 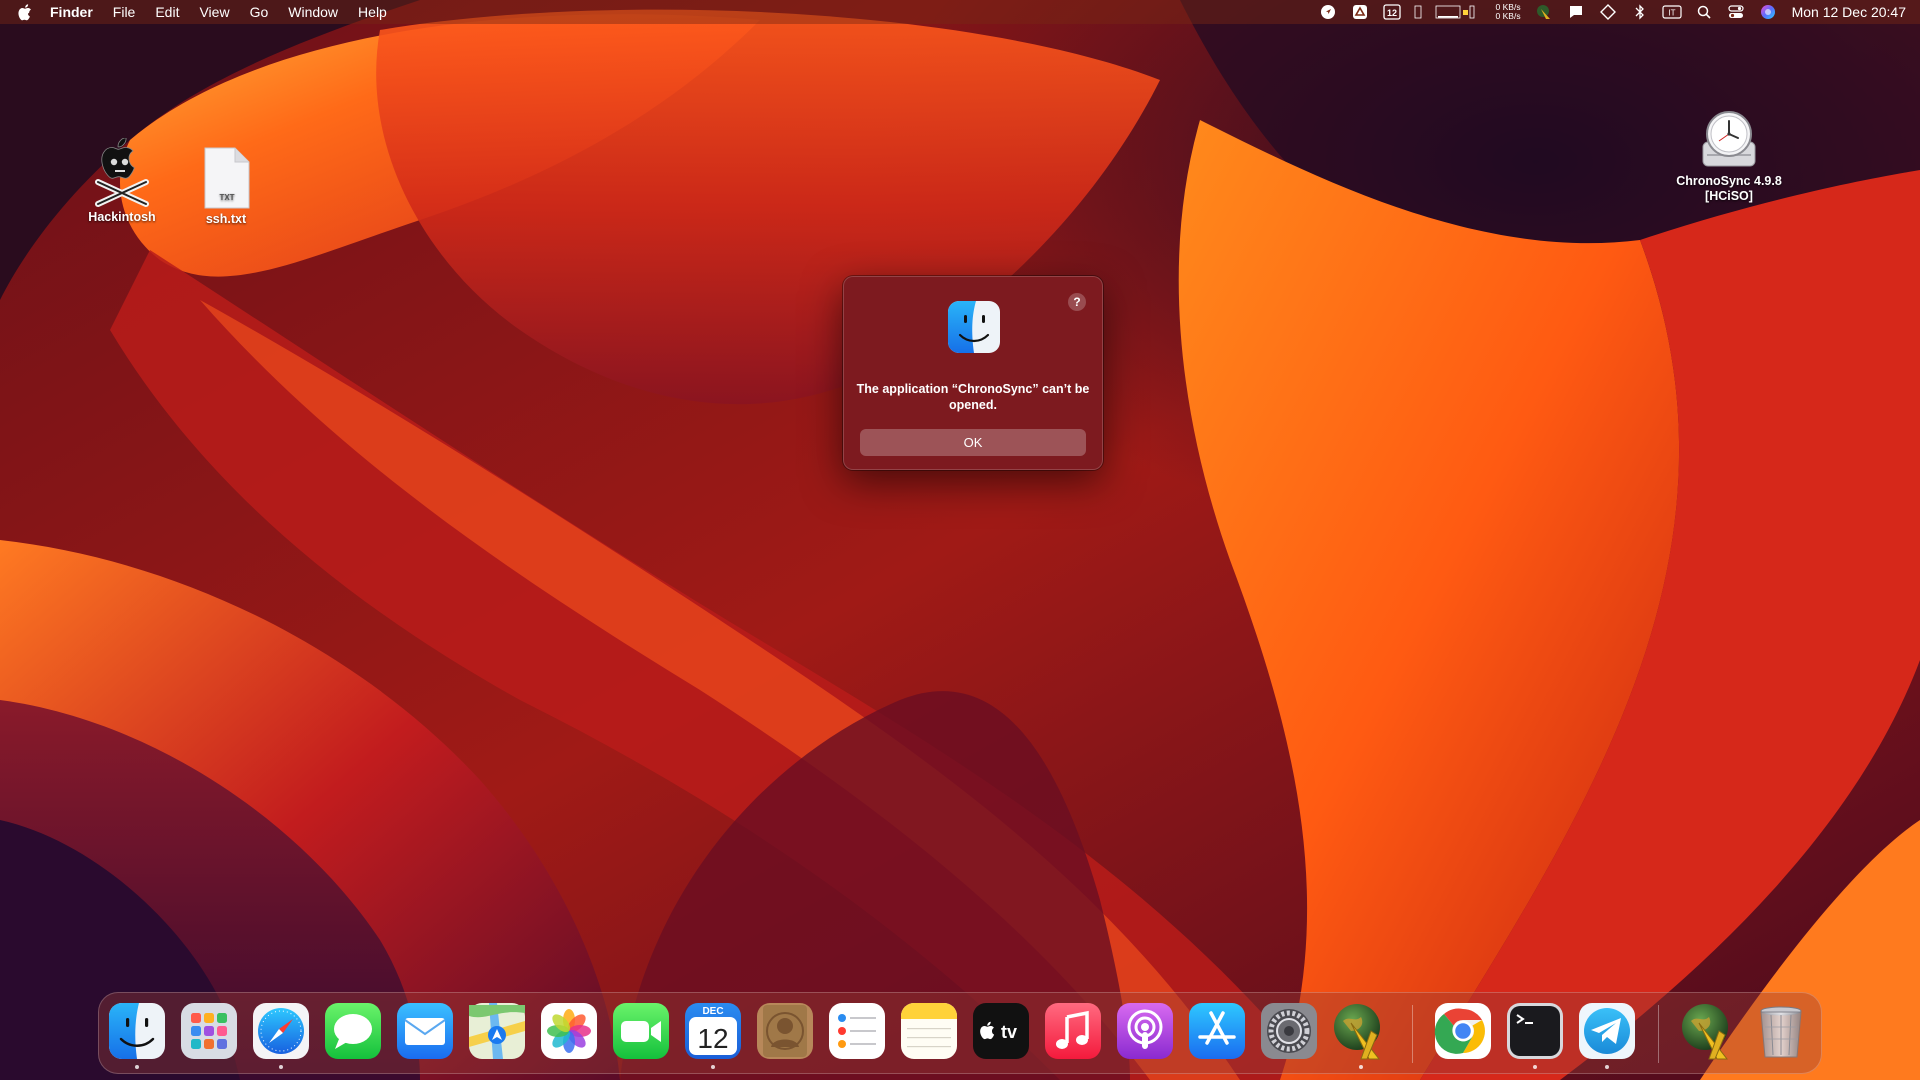 I want to click on launchpad-icon, so click(x=209, y=1031).